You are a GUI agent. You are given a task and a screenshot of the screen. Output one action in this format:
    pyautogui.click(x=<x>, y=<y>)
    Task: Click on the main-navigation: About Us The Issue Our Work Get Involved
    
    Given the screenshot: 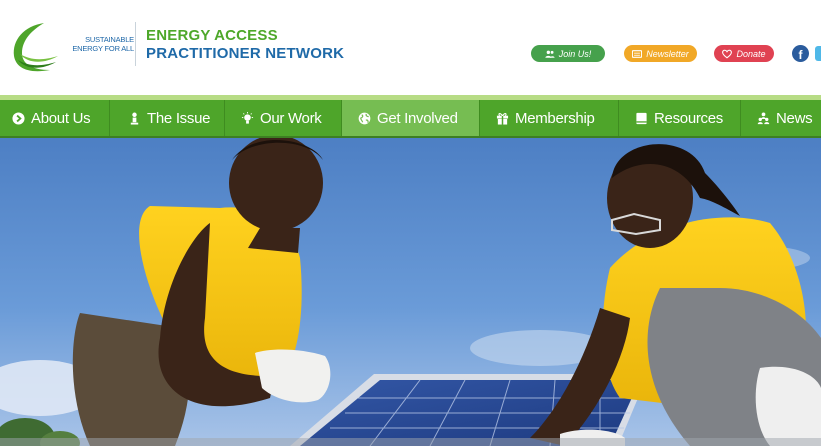 What is the action you would take?
    pyautogui.click(x=410, y=118)
    